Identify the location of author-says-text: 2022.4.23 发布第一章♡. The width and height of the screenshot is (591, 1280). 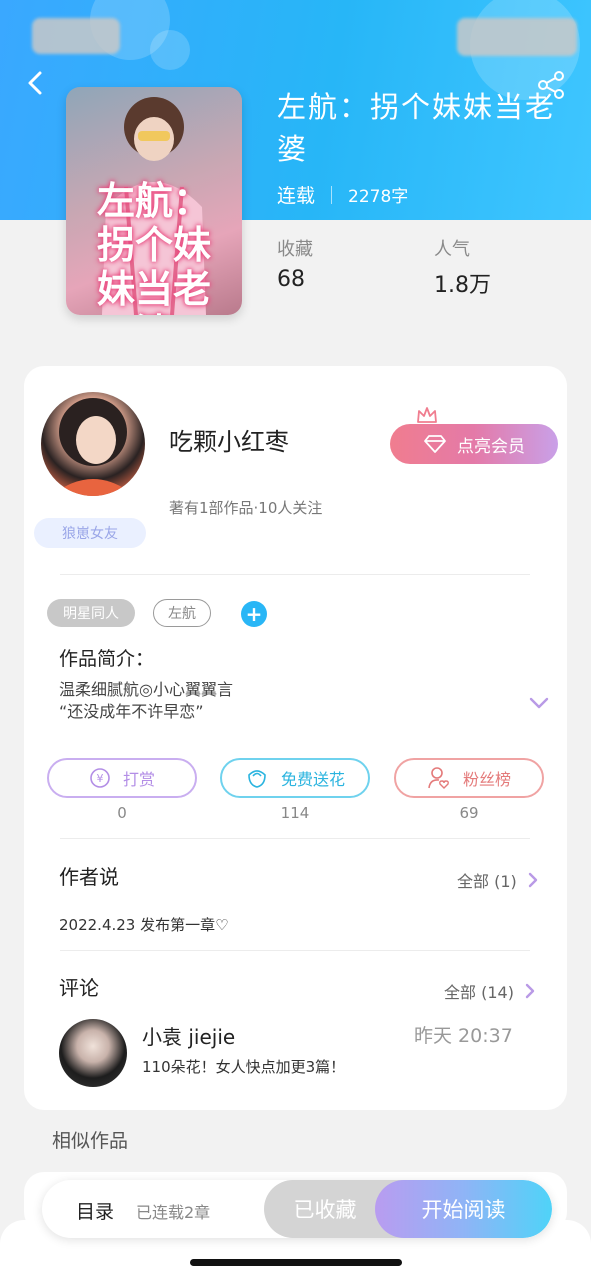
(144, 925).